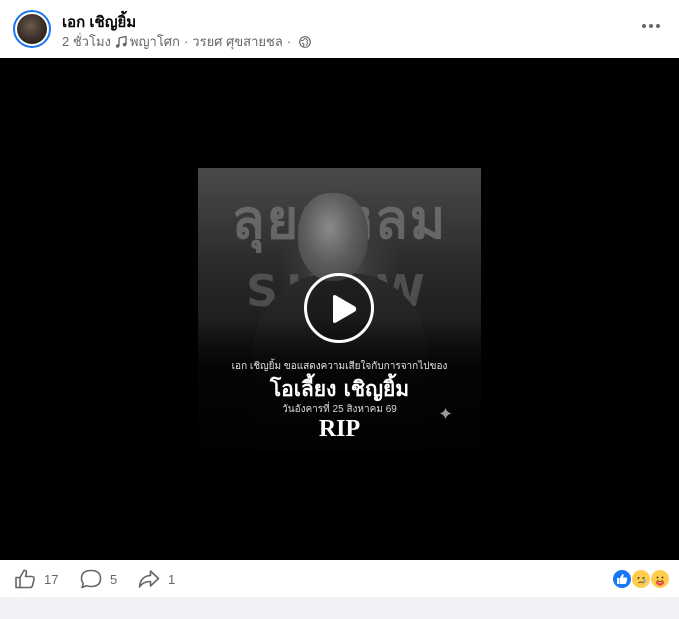  I want to click on music-title: พญาโศก, so click(155, 41).